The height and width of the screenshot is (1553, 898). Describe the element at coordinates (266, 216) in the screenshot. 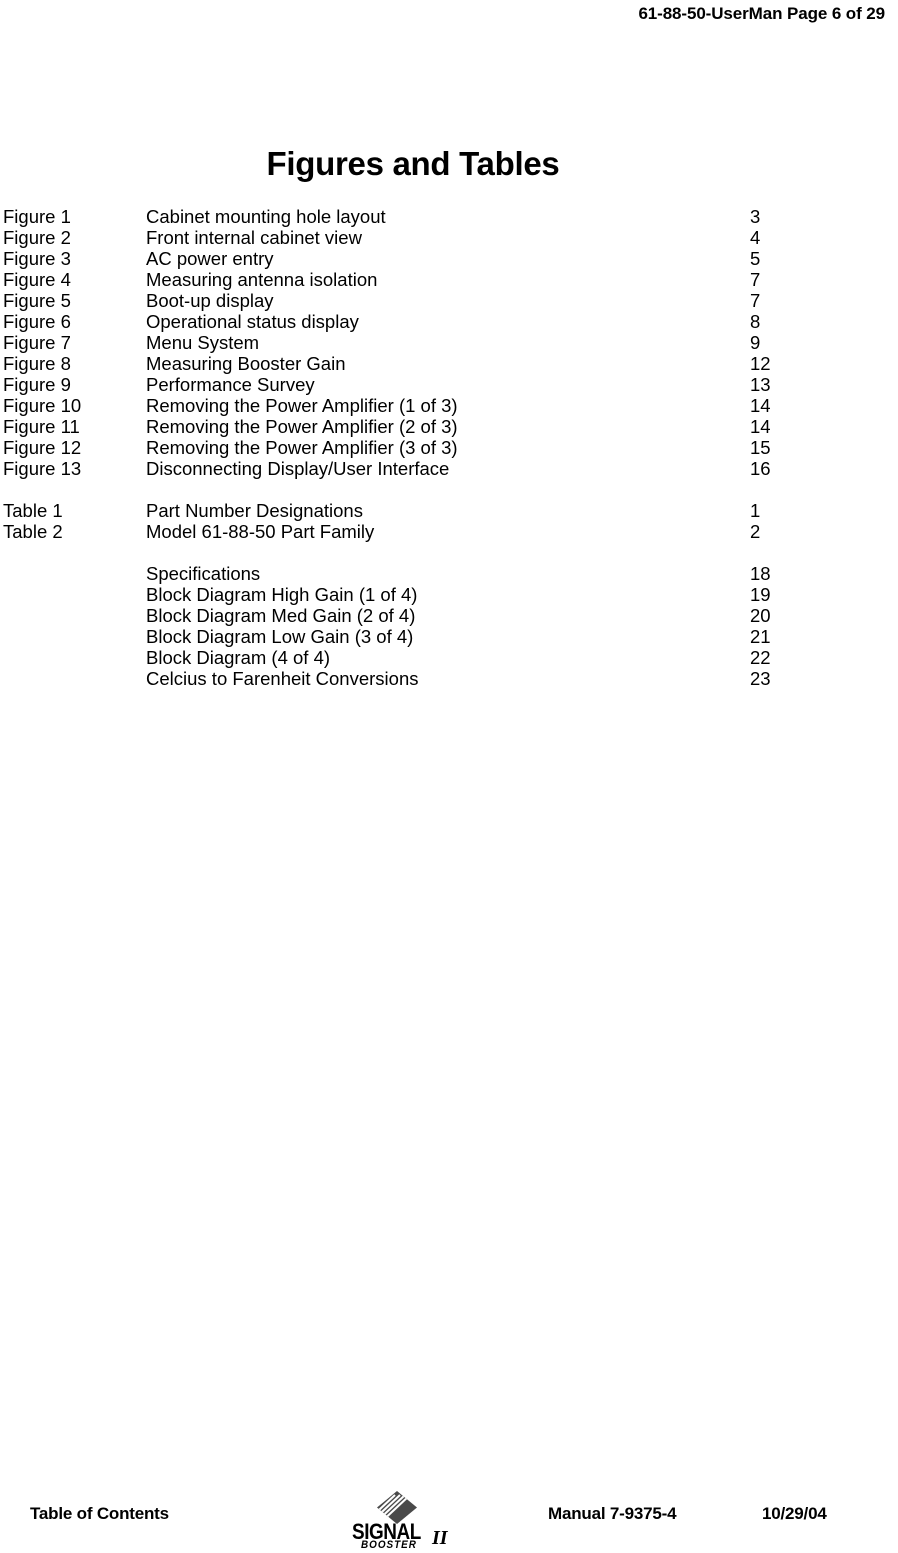

I see `toc-row-description: Cabinet mounting hole layout` at that location.